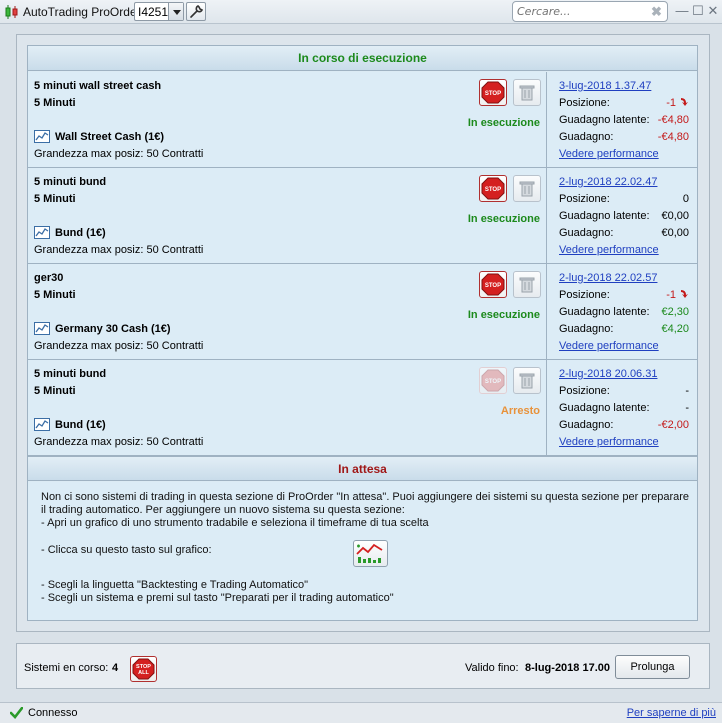  I want to click on system-status: Arresto, so click(520, 411).